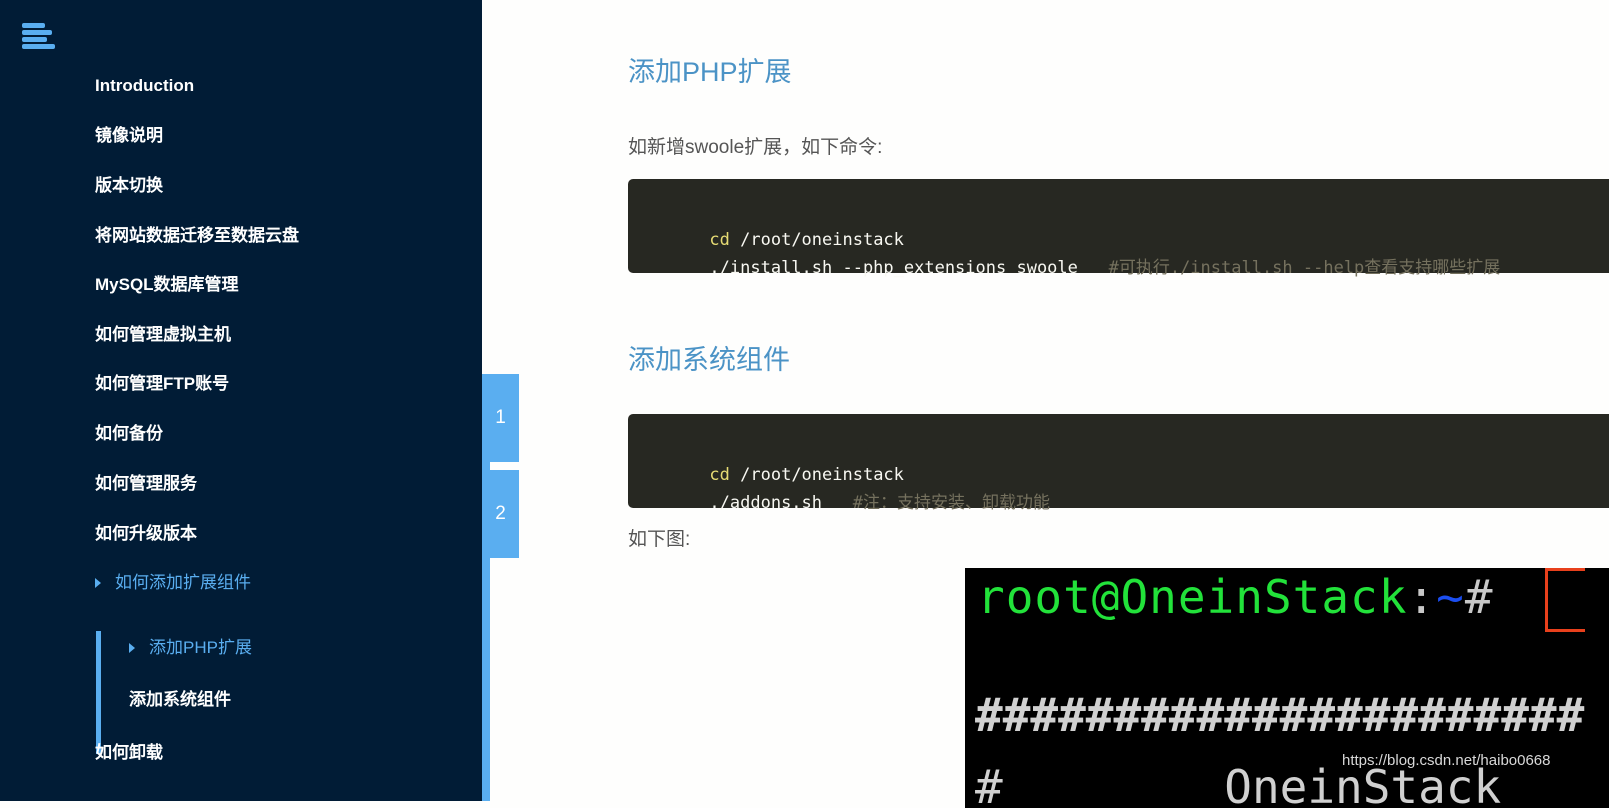 Image resolution: width=1609 pixels, height=808 pixels. Describe the element at coordinates (951, 503) in the screenshot. I see `code-comment: #注：支持安装、卸载功能` at that location.